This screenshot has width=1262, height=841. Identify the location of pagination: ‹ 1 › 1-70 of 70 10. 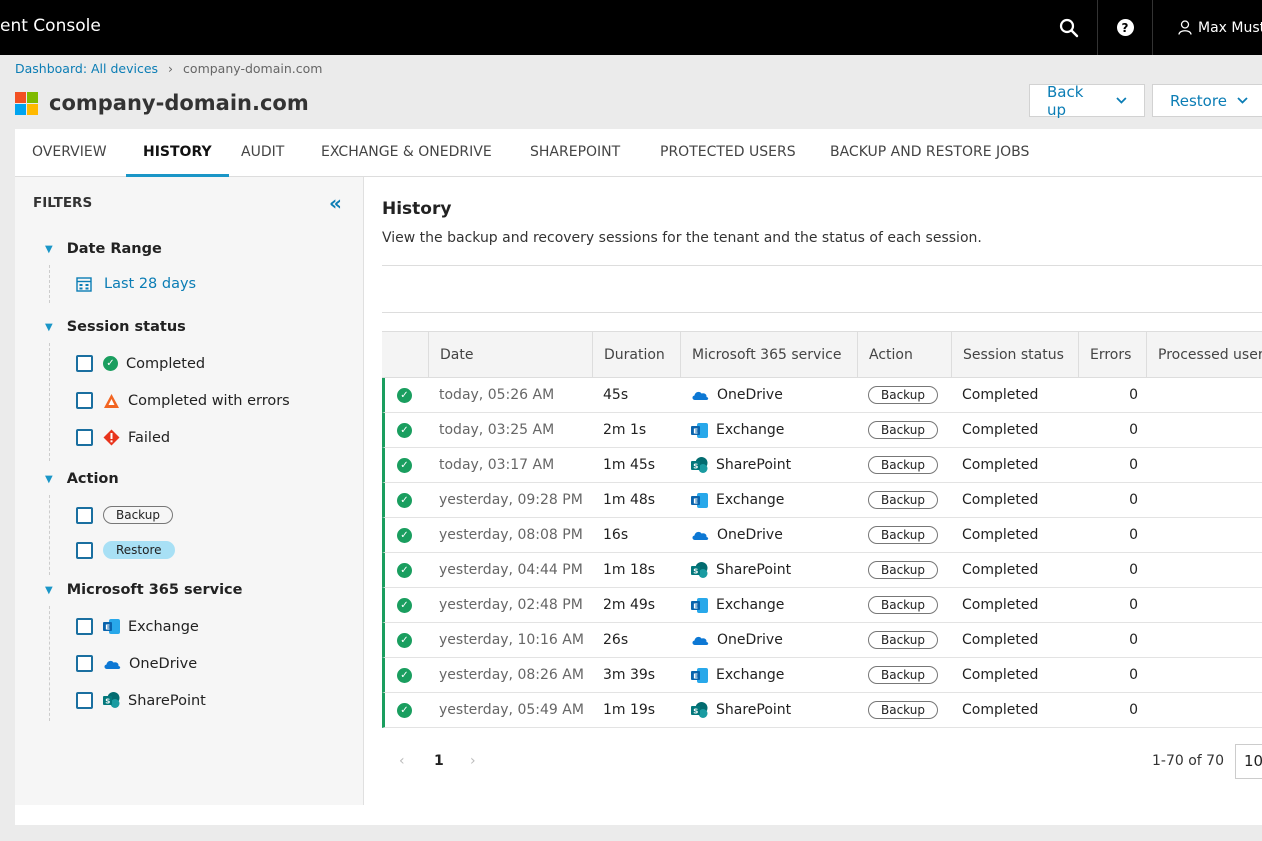
(822, 761).